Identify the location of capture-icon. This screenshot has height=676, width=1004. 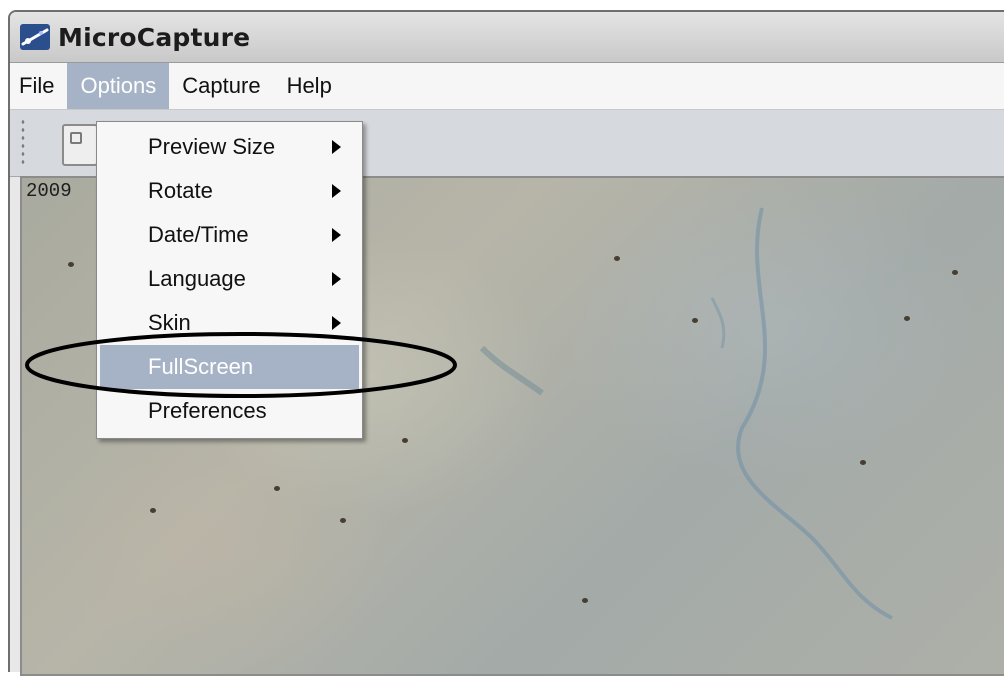
(80, 145).